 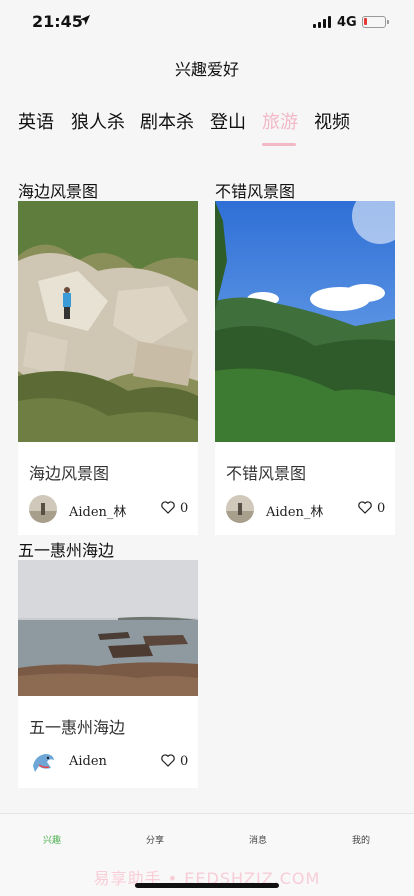 I want to click on section-title: 五一惠州海边, so click(x=66, y=550).